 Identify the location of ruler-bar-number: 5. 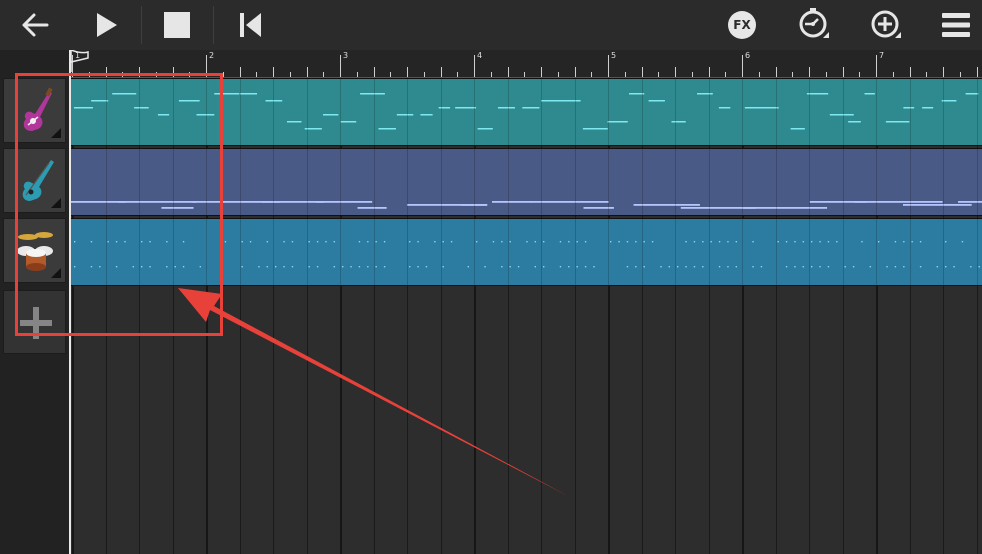
(614, 55).